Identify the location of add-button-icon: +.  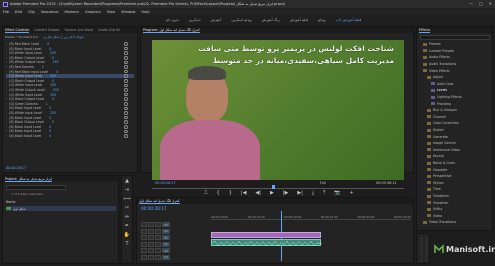
(352, 193).